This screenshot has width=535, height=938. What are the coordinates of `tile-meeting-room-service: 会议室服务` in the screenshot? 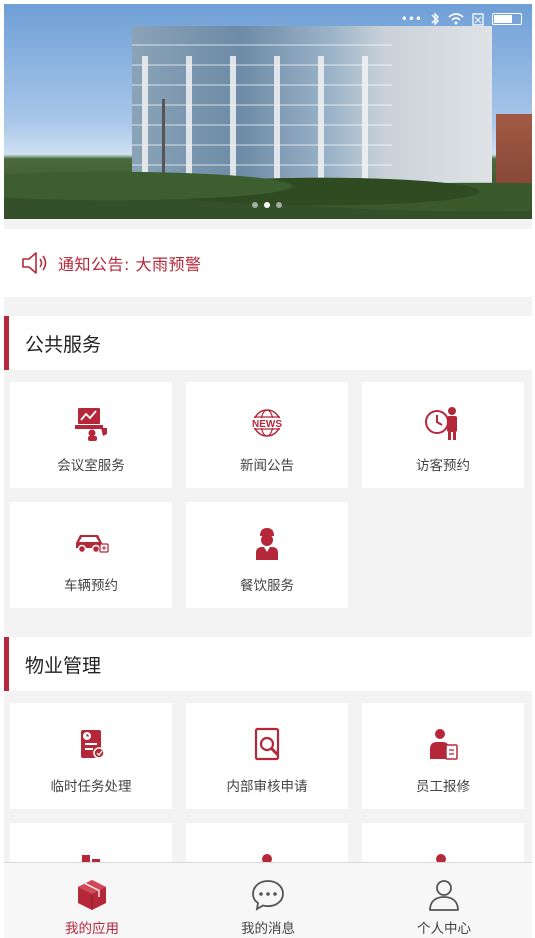 It's located at (91, 435).